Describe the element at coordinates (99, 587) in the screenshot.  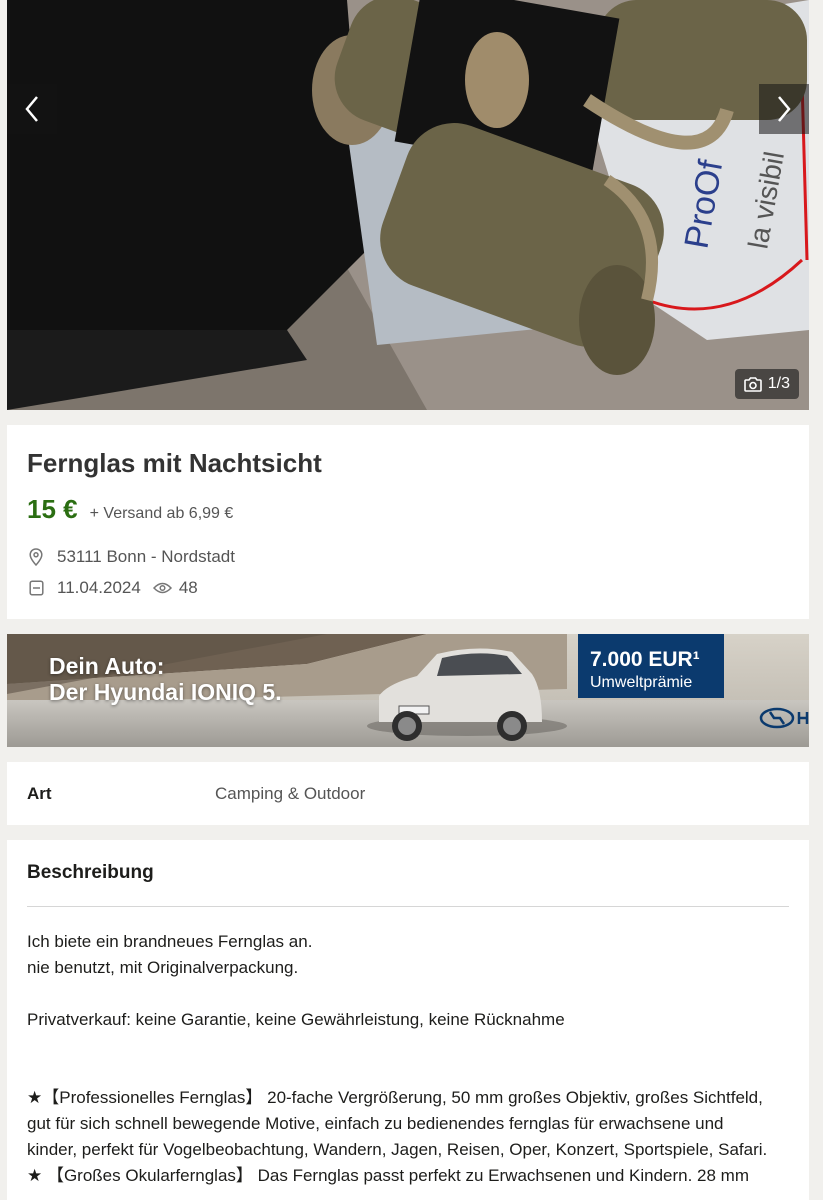
I see `listing-date: 11.04.2024` at that location.